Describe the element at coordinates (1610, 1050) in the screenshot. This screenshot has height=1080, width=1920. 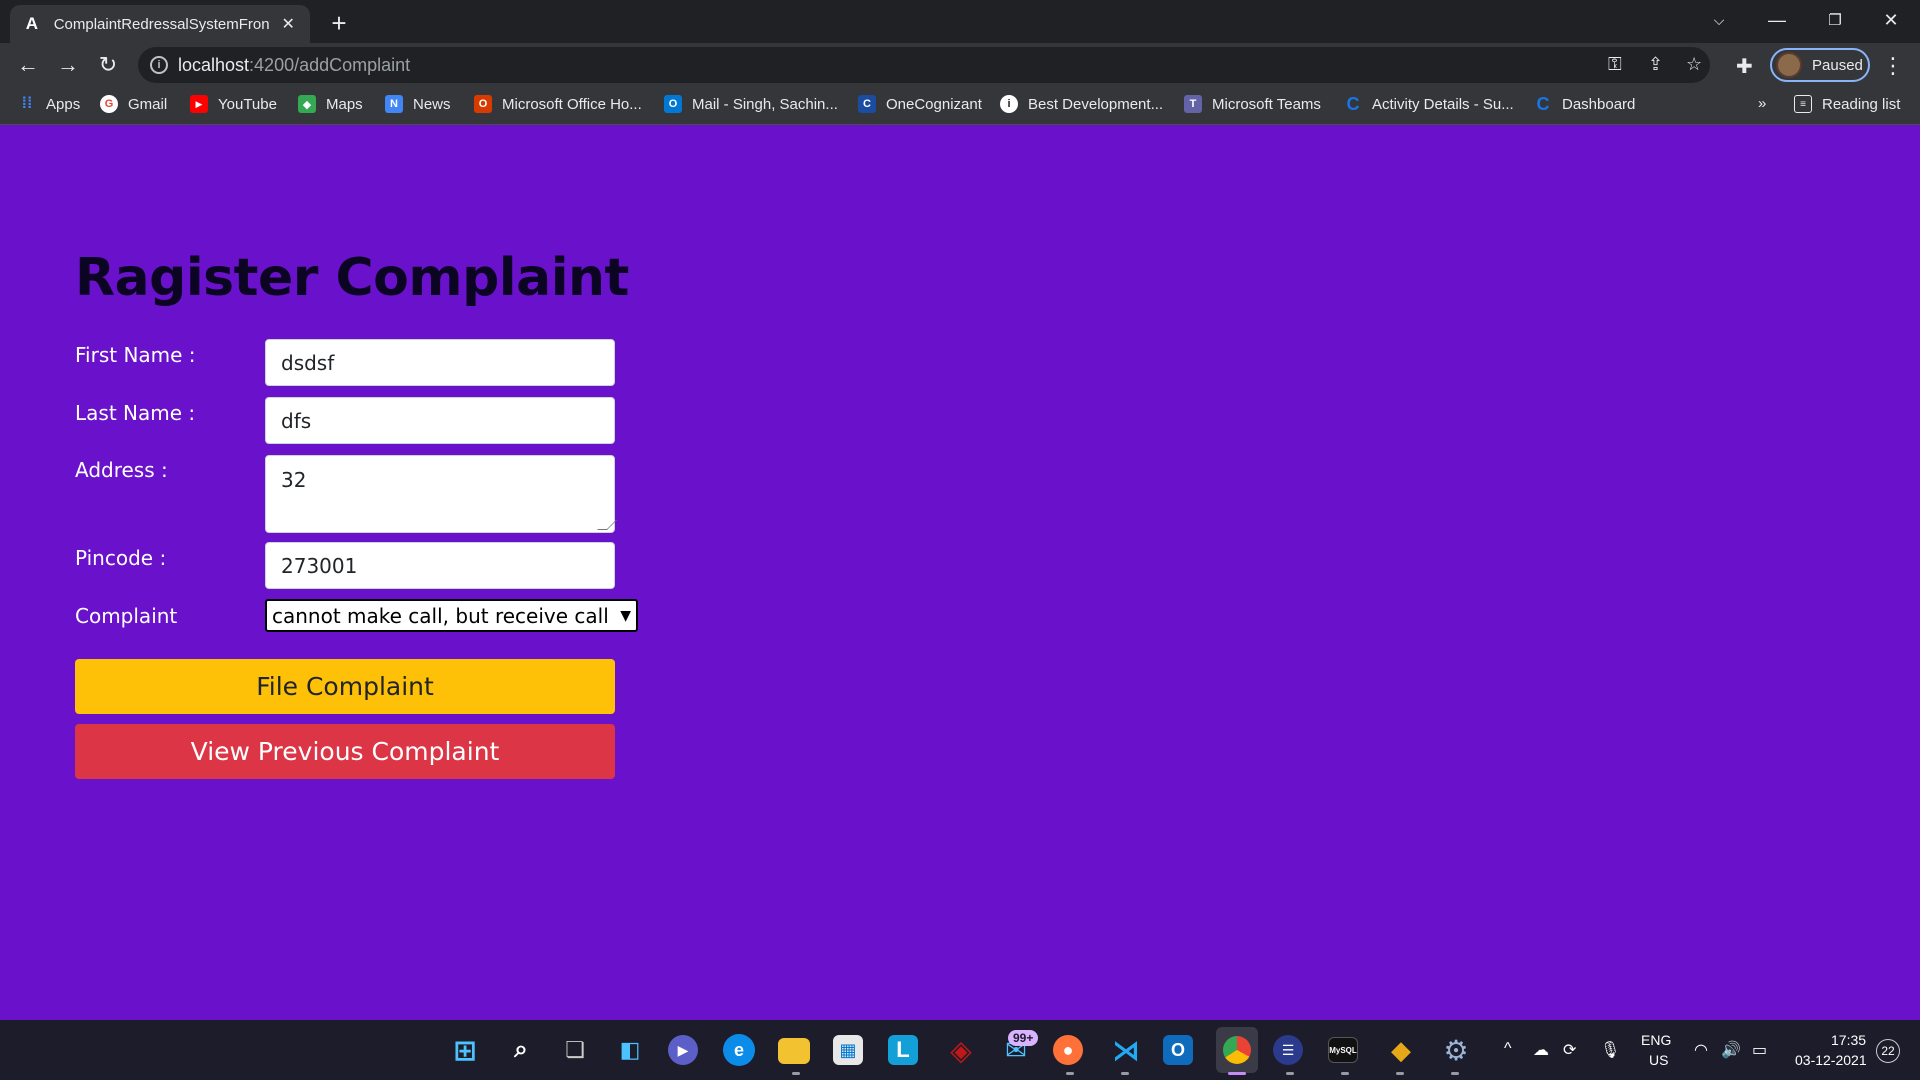
I see `microphone-icon: 🎙` at that location.